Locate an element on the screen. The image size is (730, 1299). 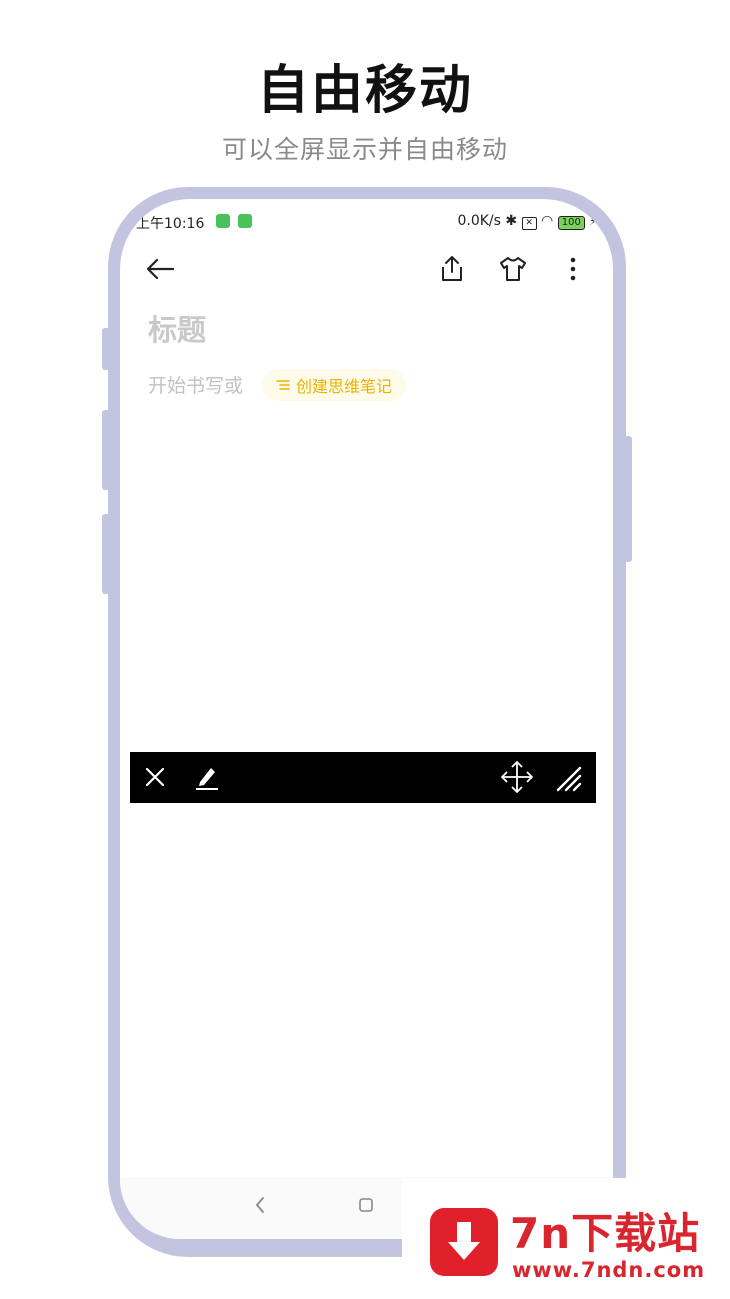
sim-icon: ✕ is located at coordinates (529, 223).